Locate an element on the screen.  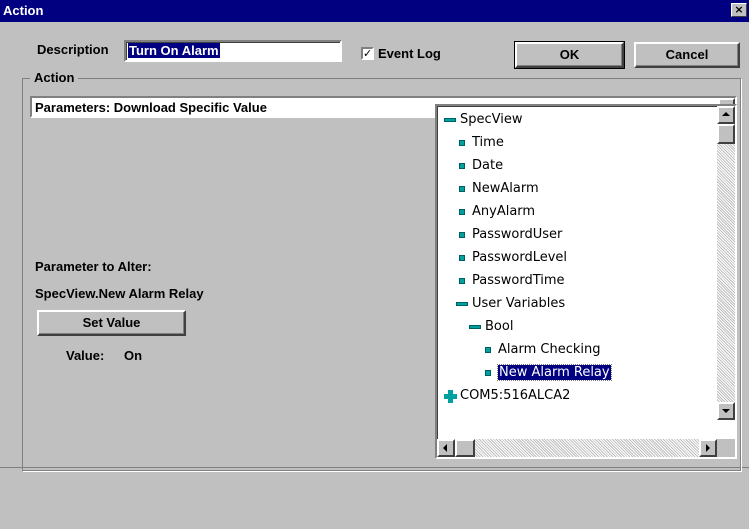
title-bar: Action × is located at coordinates (374, 11).